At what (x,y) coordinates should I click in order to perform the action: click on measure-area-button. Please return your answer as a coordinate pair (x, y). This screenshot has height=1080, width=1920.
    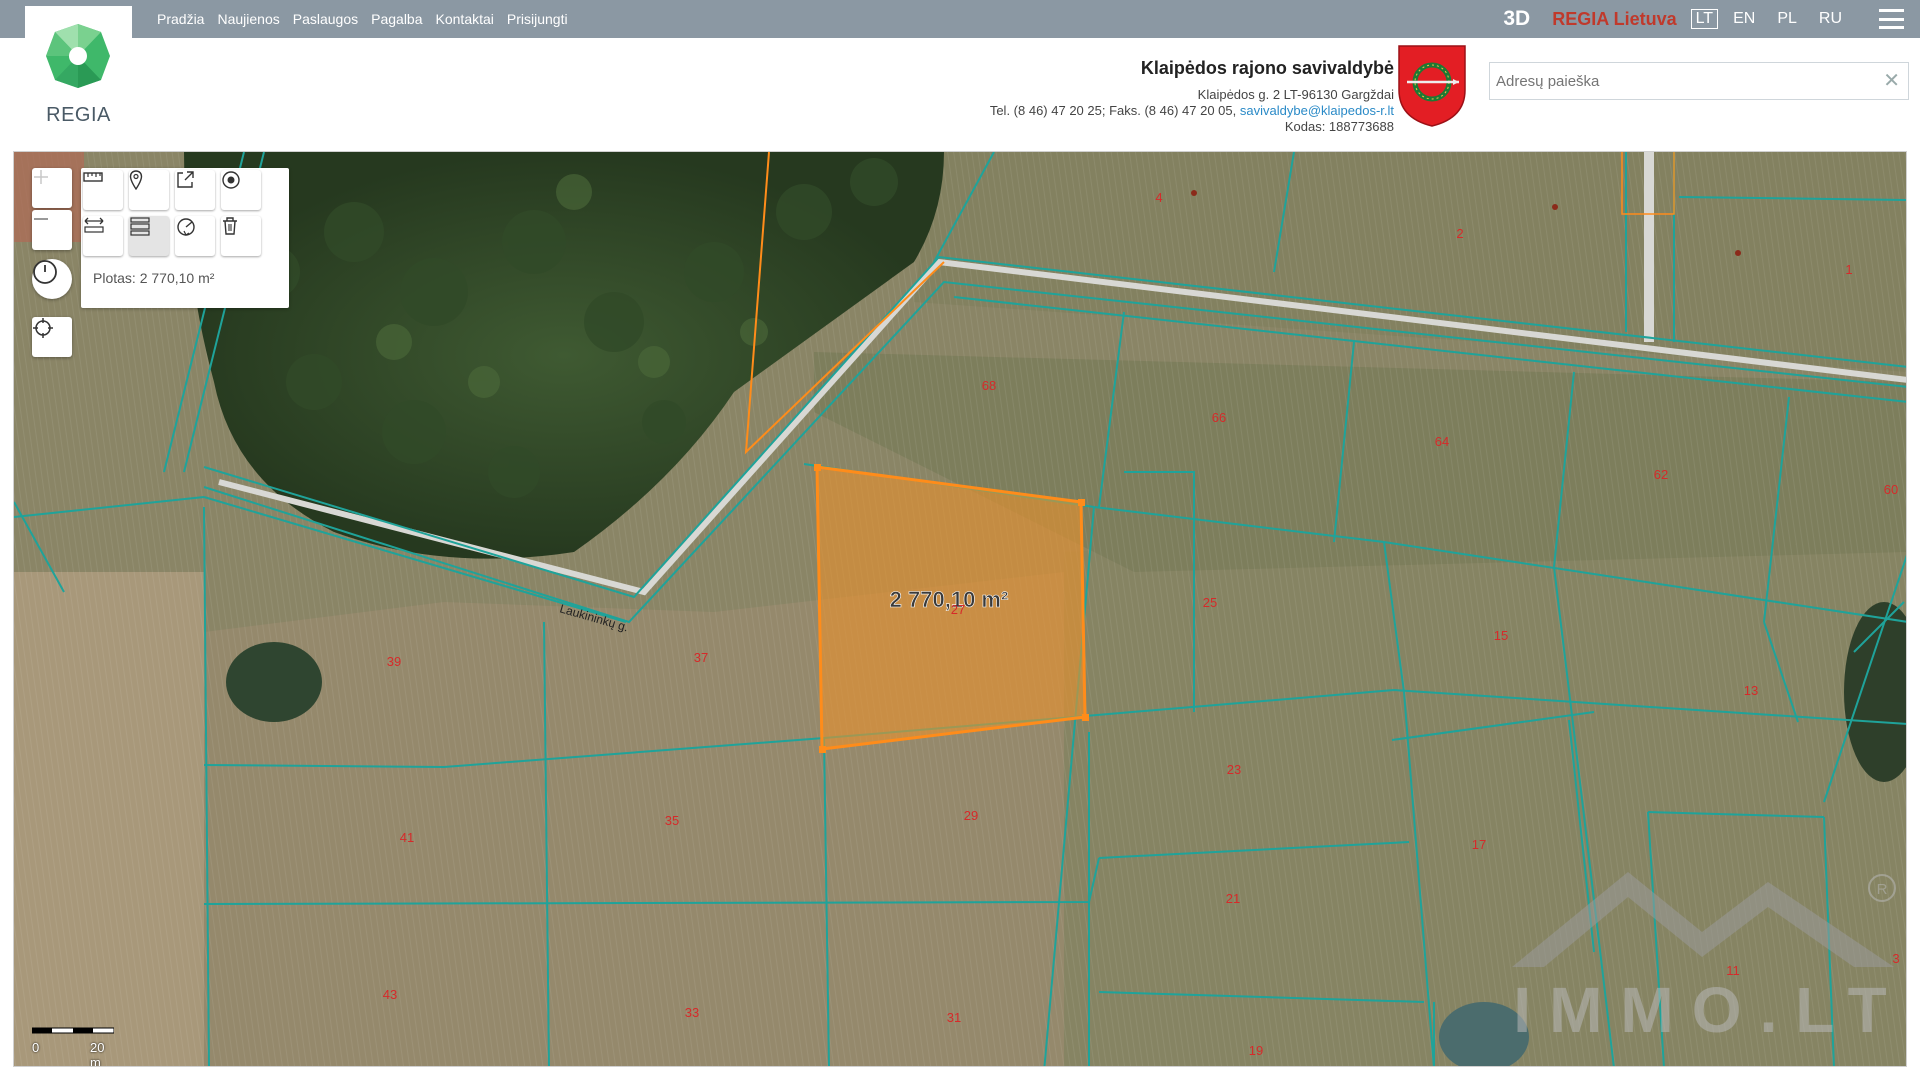
    Looking at the image, I should click on (149, 236).